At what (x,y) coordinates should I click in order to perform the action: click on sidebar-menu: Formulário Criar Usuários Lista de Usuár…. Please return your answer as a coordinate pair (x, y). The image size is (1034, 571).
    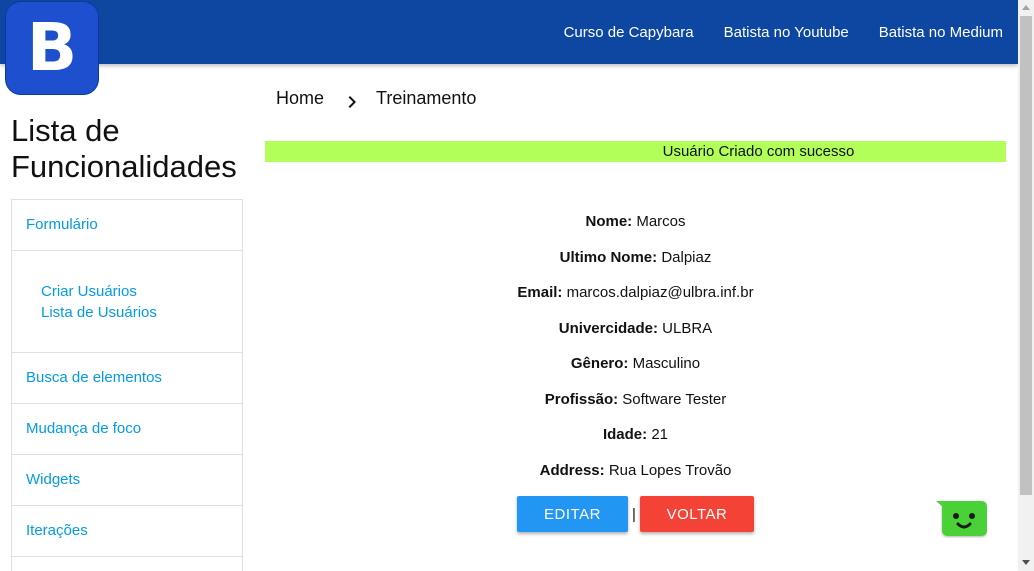
    Looking at the image, I should click on (127, 385).